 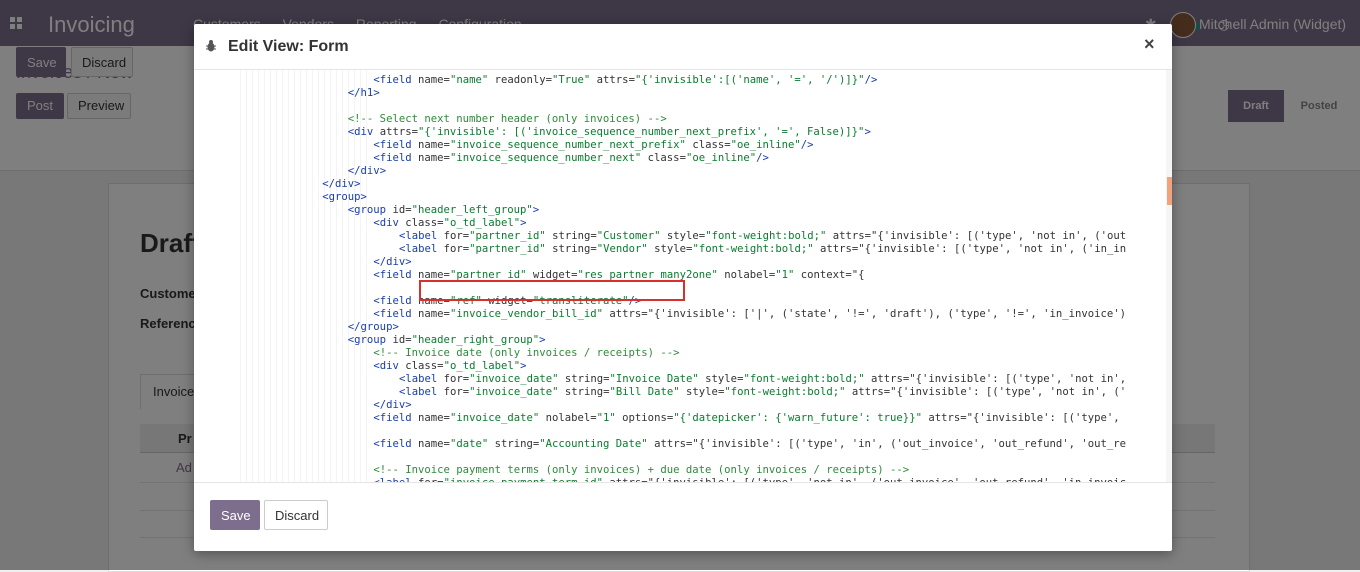 I want to click on scrollbar-track, so click(x=1169, y=276).